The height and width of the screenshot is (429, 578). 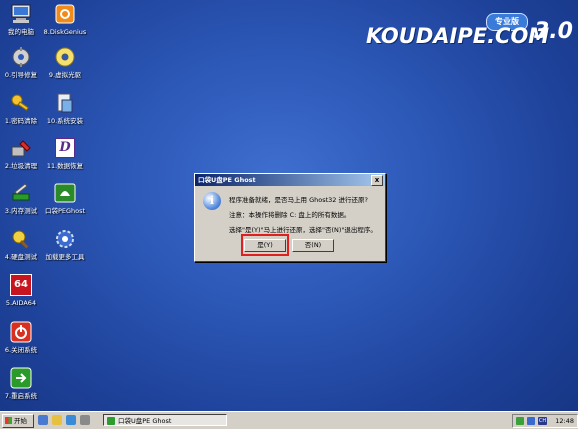 What do you see at coordinates (145, 421) in the screenshot?
I see `taskbar-item-label: 口袋U盘PE Ghost` at bounding box center [145, 421].